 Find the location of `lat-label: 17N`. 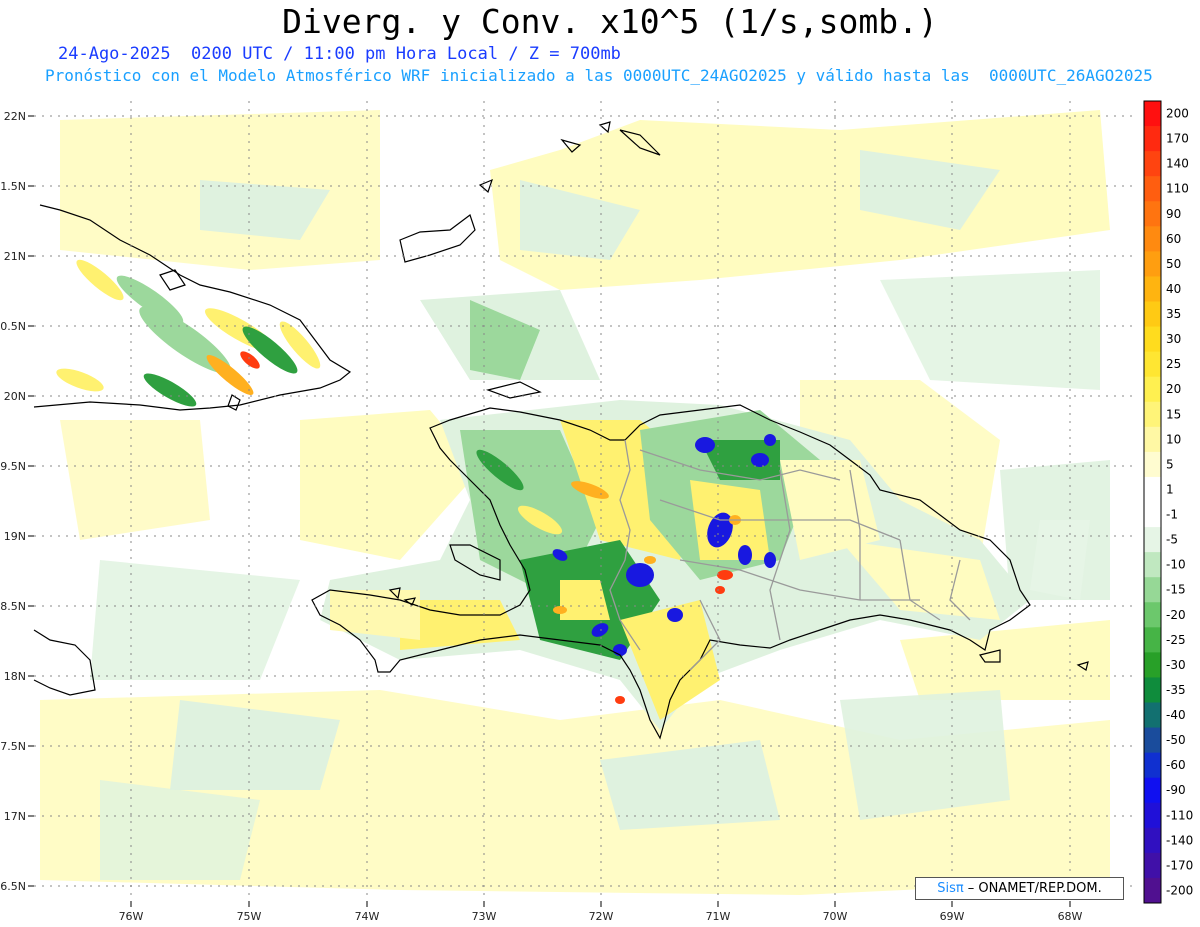

lat-label: 17N is located at coordinates (15, 816).